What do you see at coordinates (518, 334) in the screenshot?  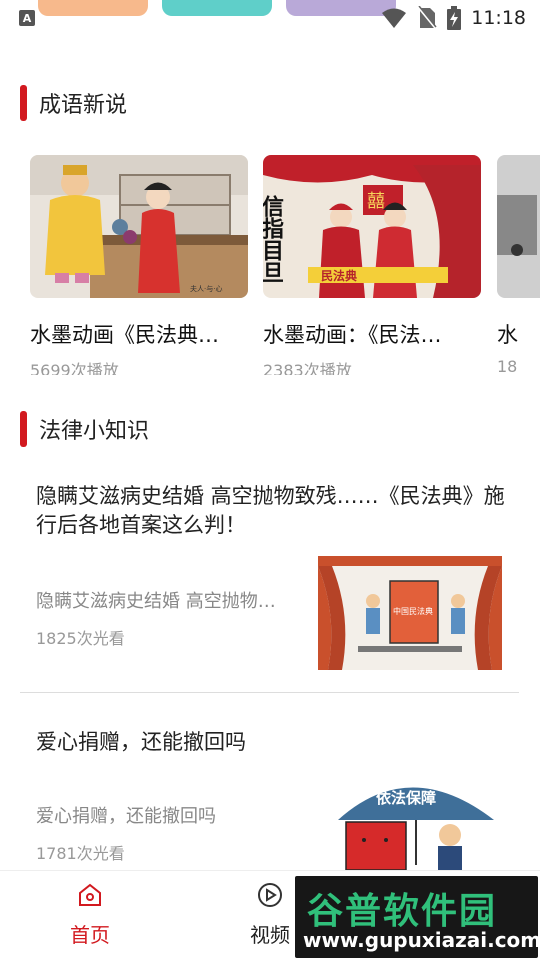 I see `video-title: 水` at bounding box center [518, 334].